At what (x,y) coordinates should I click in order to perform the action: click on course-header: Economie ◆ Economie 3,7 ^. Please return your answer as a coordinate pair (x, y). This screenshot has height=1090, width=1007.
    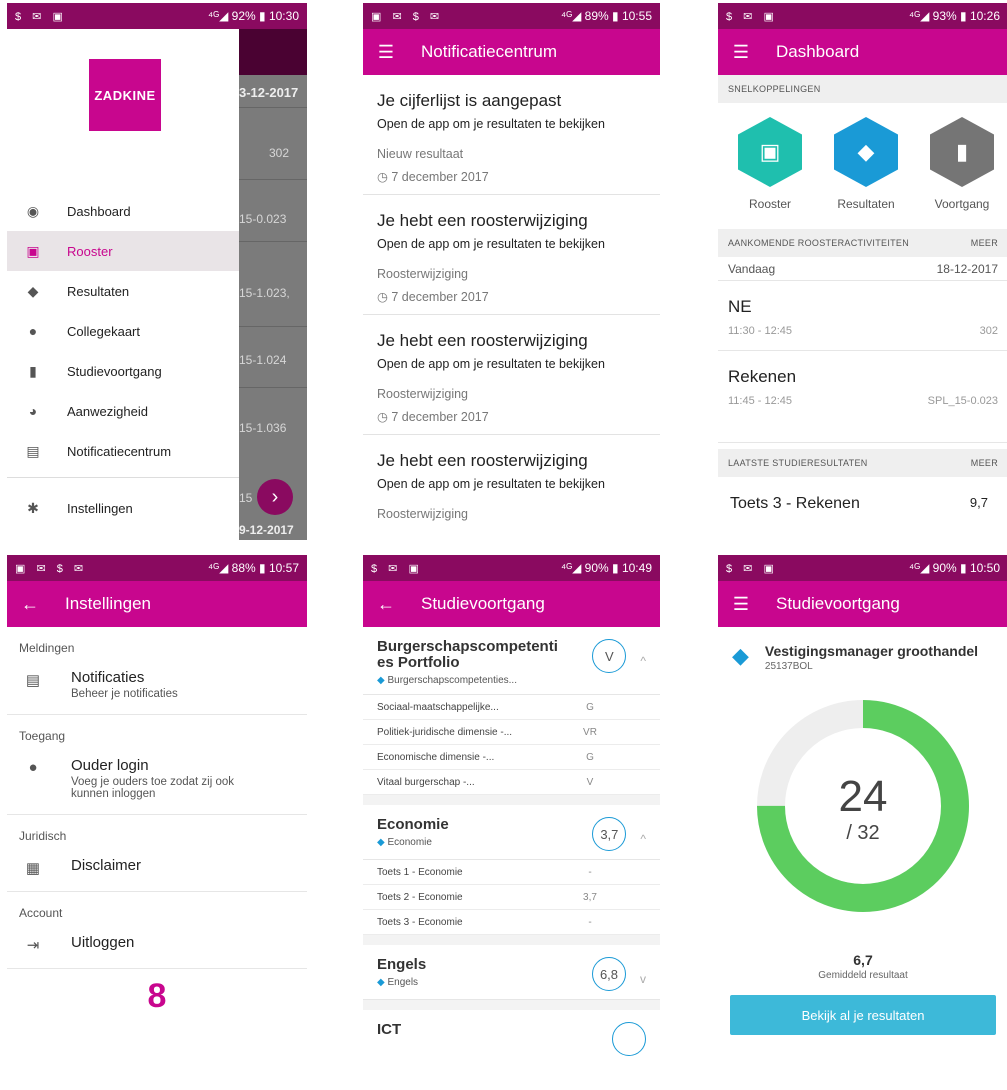
    Looking at the image, I should click on (511, 832).